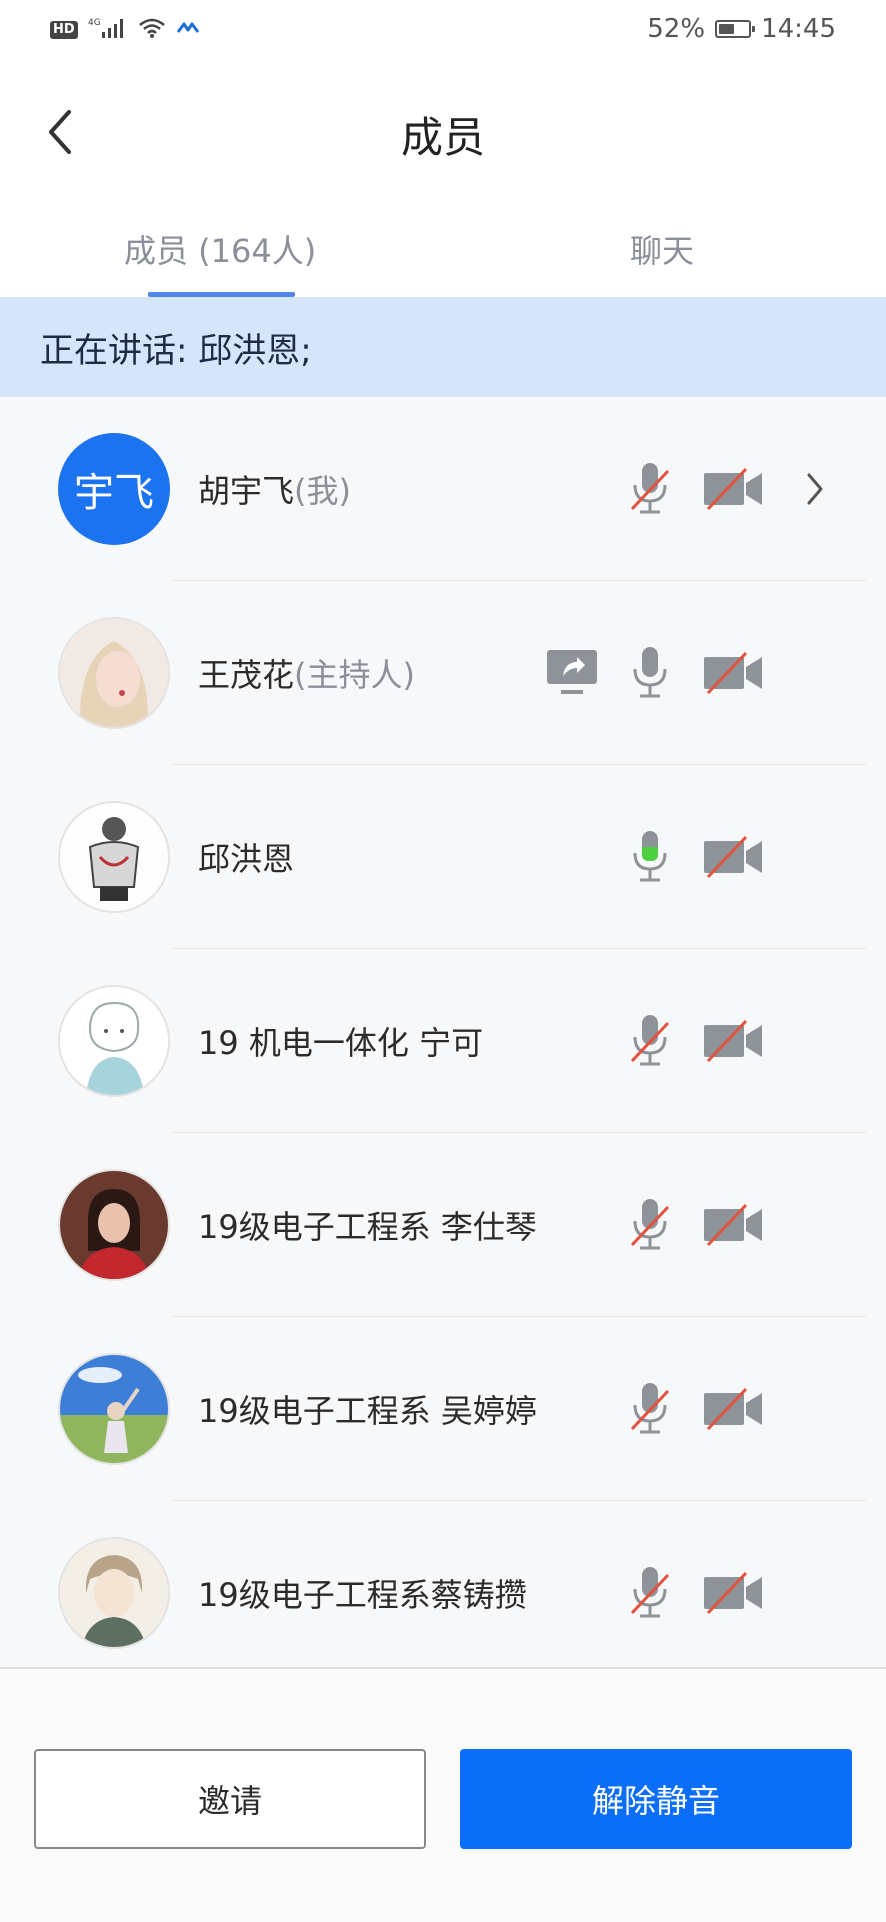 This screenshot has height=1922, width=886. I want to click on mic-speaking-icon, so click(650, 857).